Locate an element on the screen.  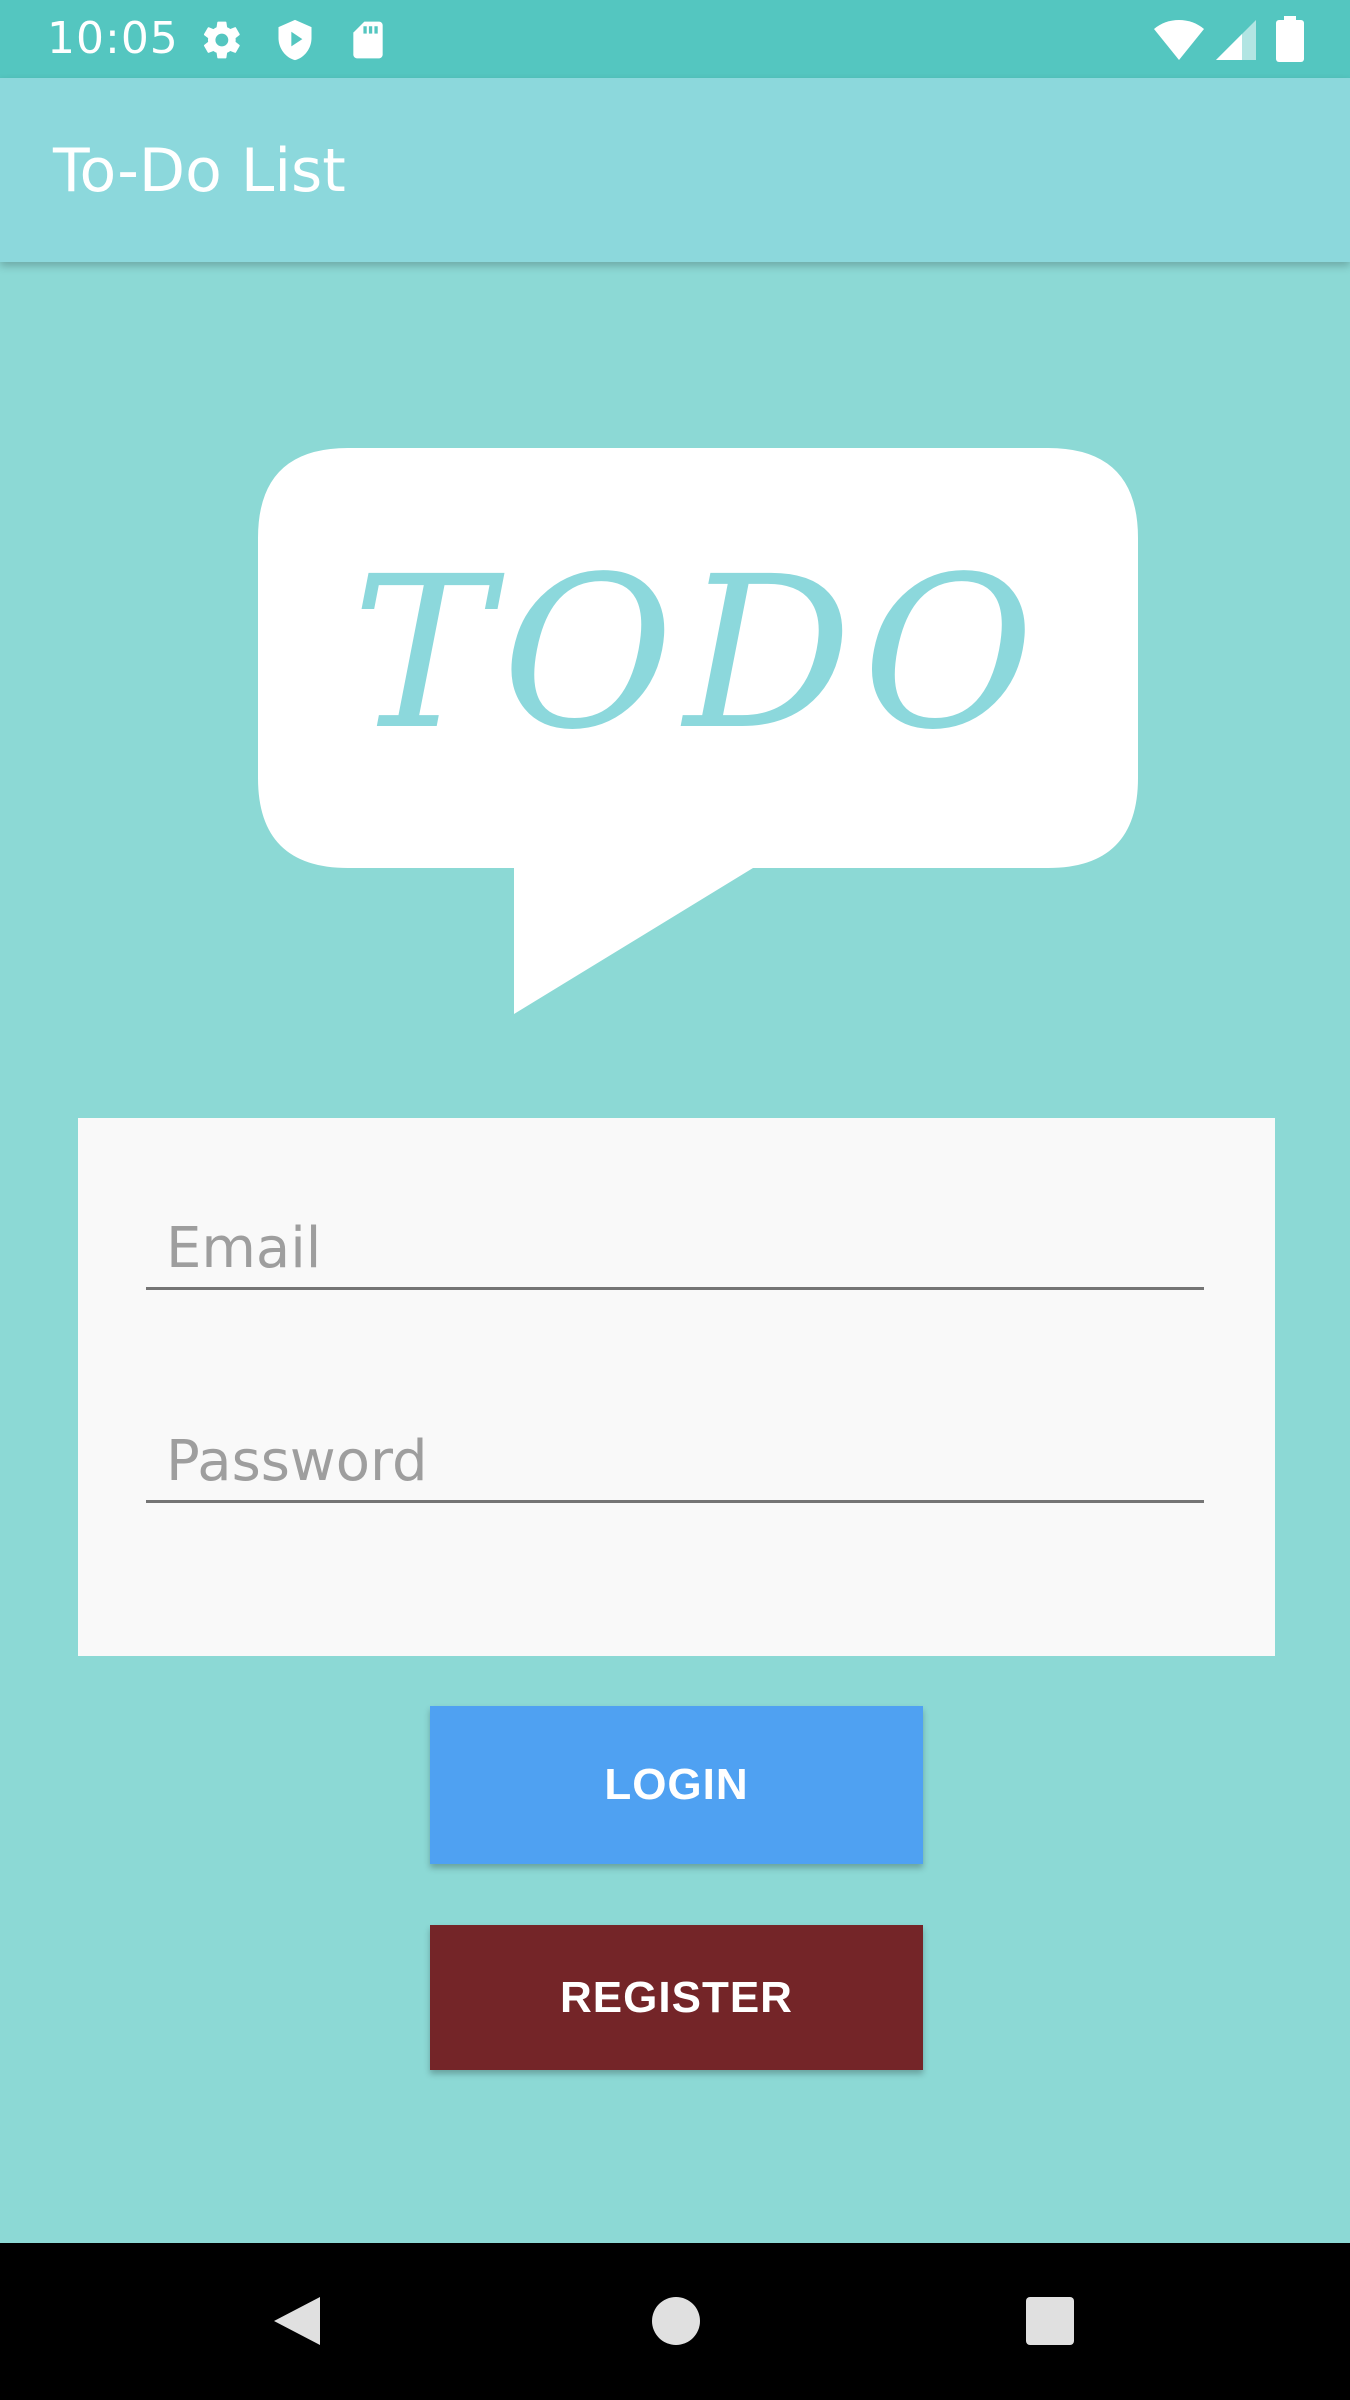
login-button: LOGIN is located at coordinates (676, 1785).